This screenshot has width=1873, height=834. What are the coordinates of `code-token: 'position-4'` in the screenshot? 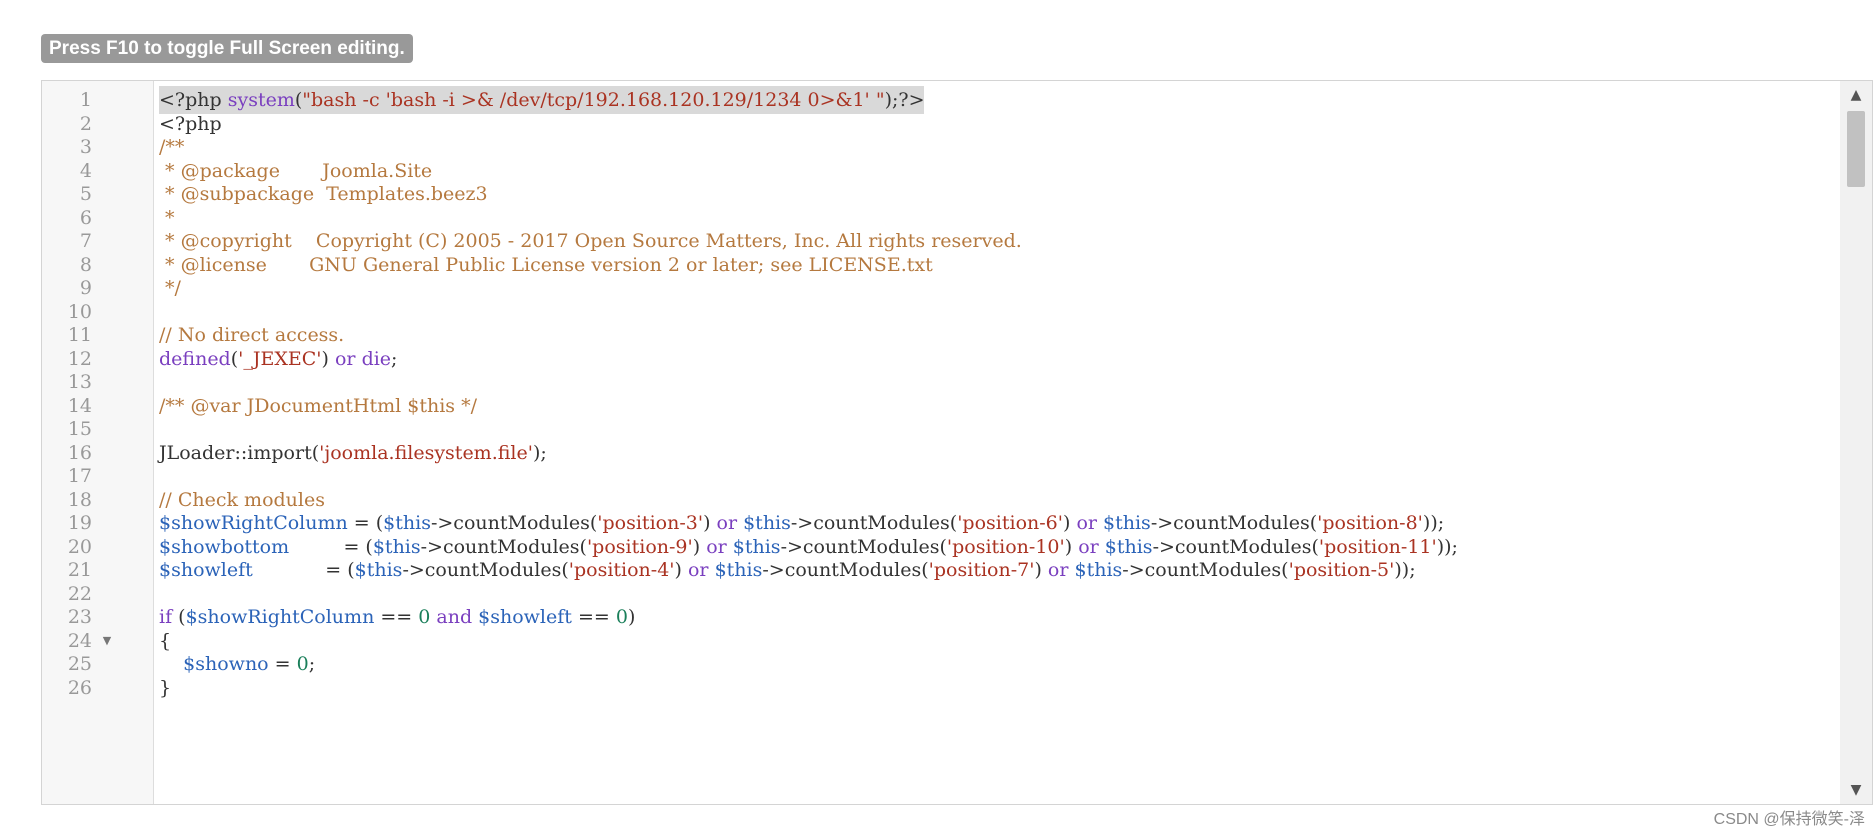 It's located at (621, 570).